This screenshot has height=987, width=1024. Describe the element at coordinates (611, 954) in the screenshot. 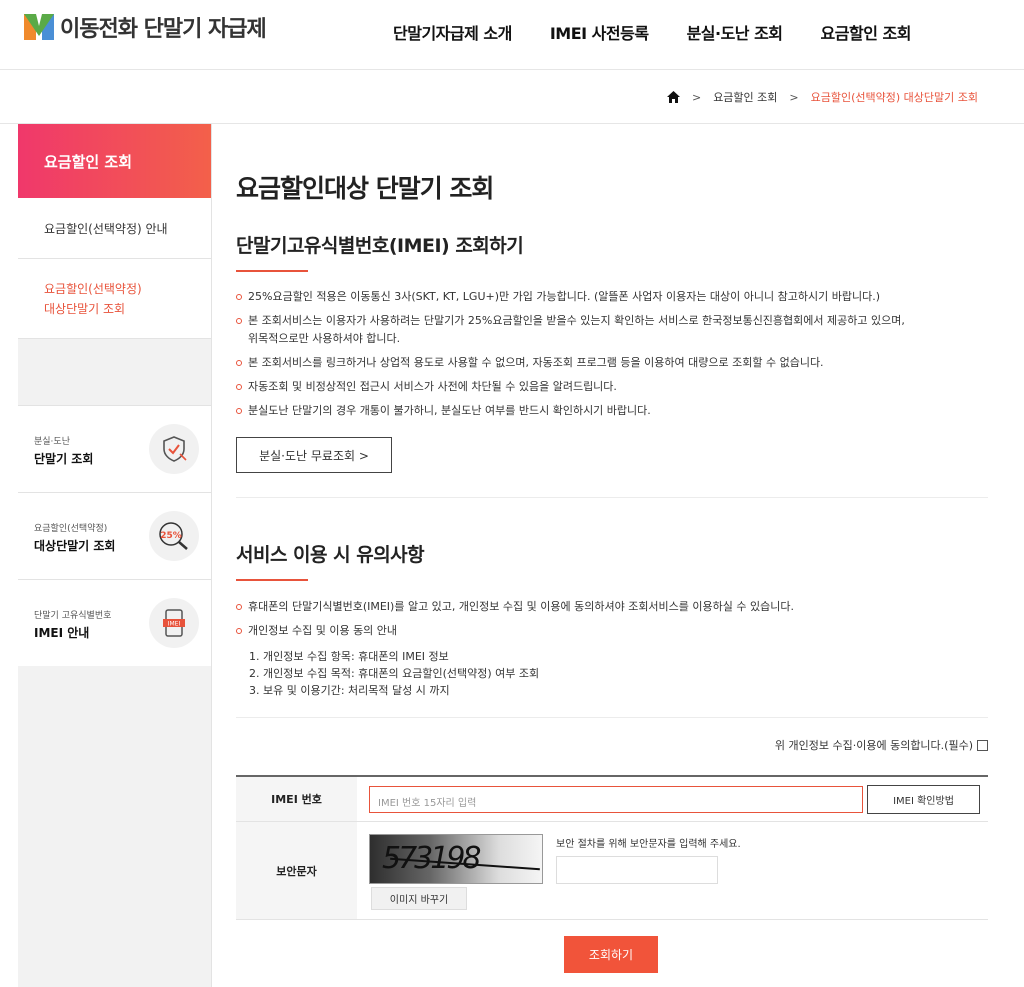

I see `submit-button: 조회하기` at that location.